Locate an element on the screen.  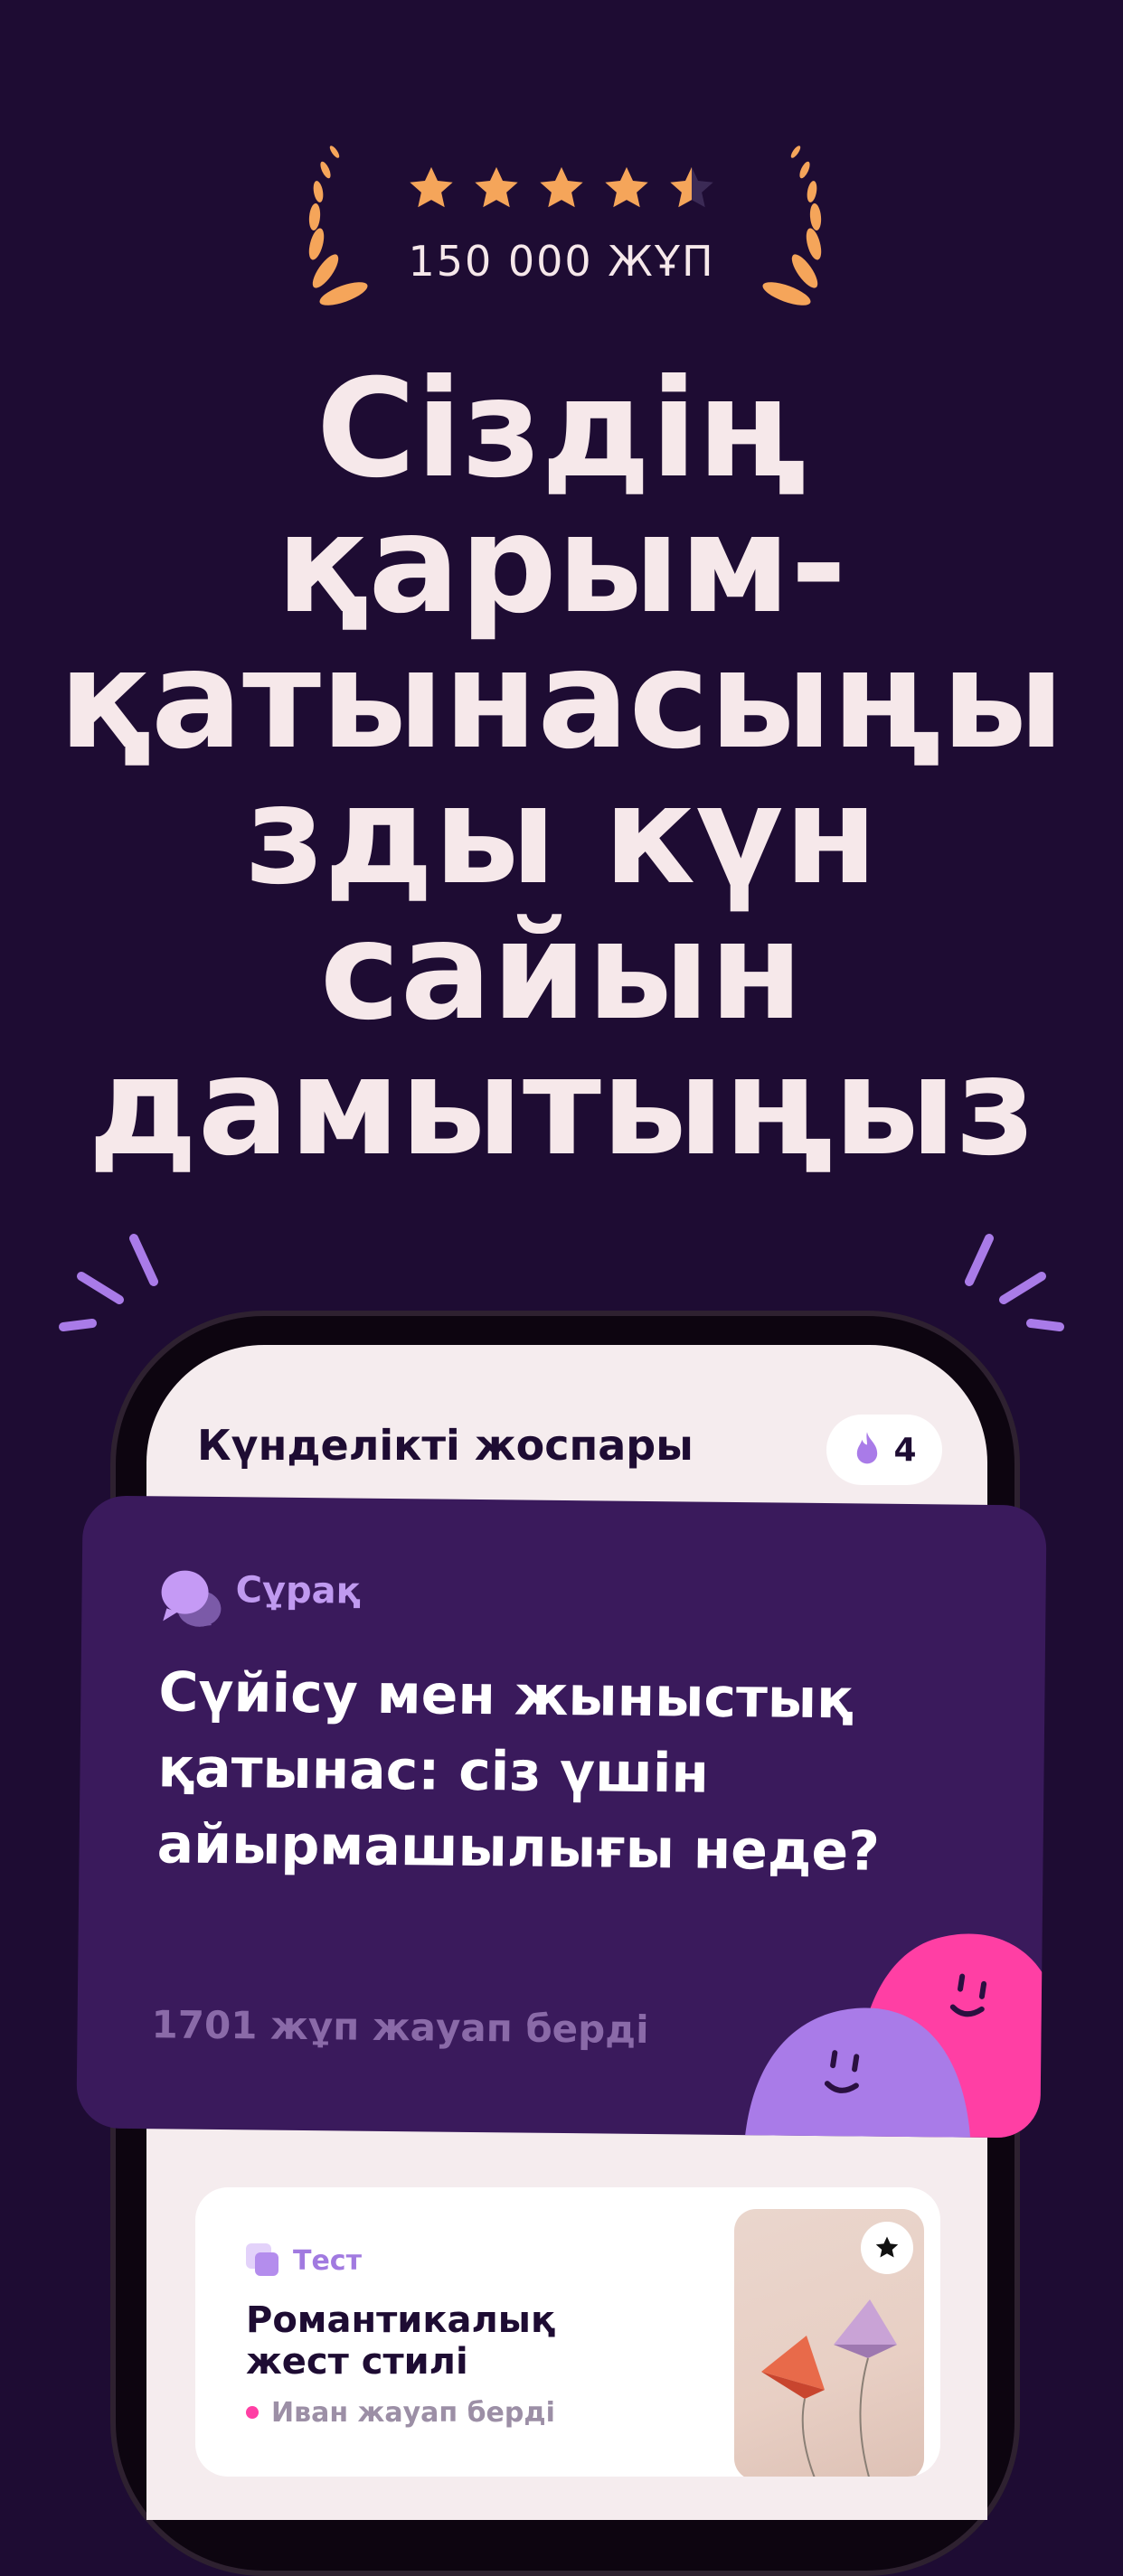
streak-badge: 4 is located at coordinates (884, 1450).